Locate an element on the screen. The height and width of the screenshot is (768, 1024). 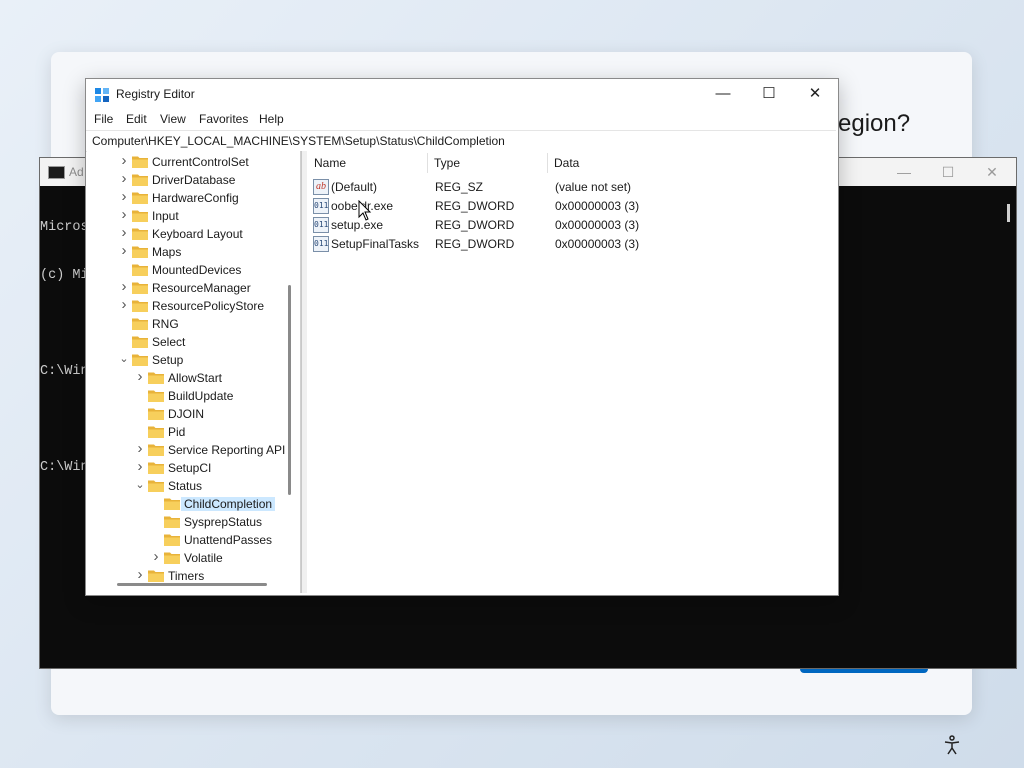
tree-item: › SetupCI is located at coordinates (187, 468).